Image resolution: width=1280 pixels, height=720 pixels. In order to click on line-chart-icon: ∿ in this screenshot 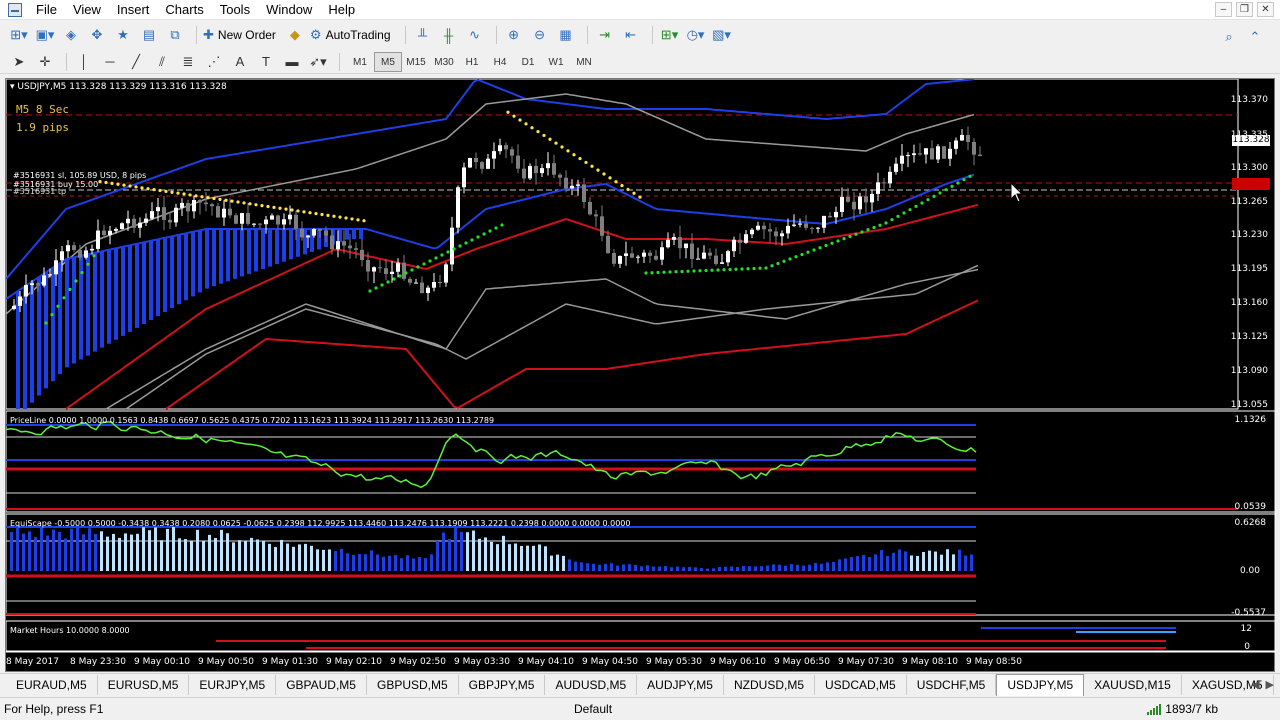, I will do `click(475, 35)`.